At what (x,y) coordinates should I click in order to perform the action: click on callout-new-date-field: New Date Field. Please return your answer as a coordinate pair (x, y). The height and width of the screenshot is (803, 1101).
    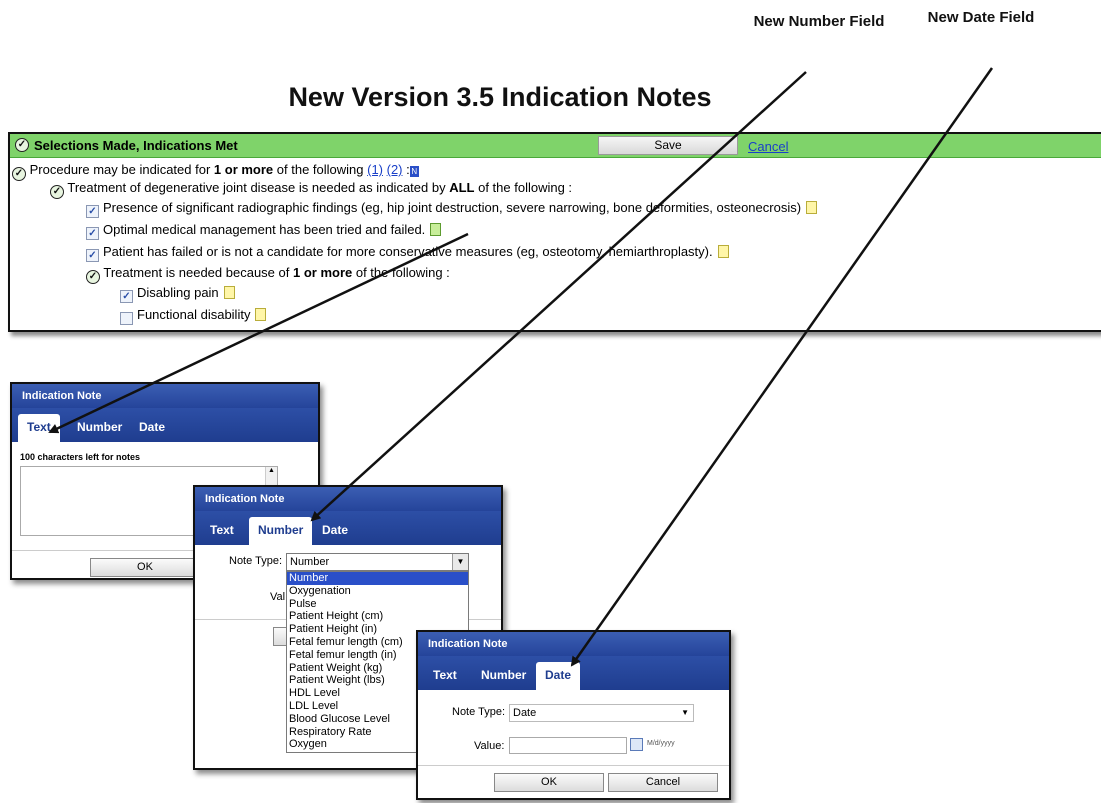
    Looking at the image, I should click on (981, 18).